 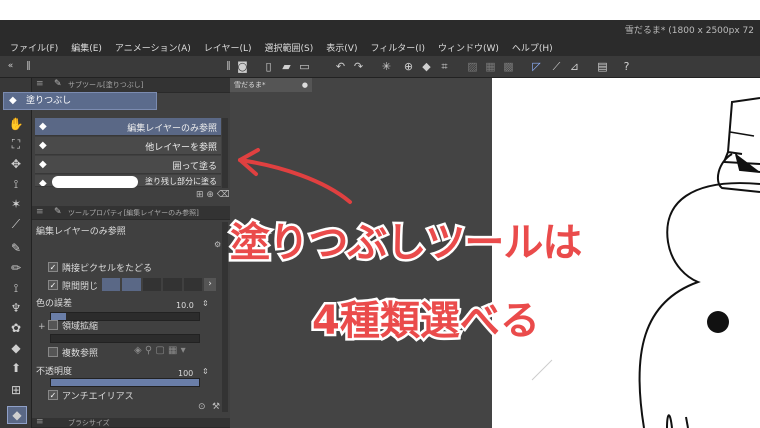 I want to click on chevron-right-icon: ›, so click(x=210, y=284).